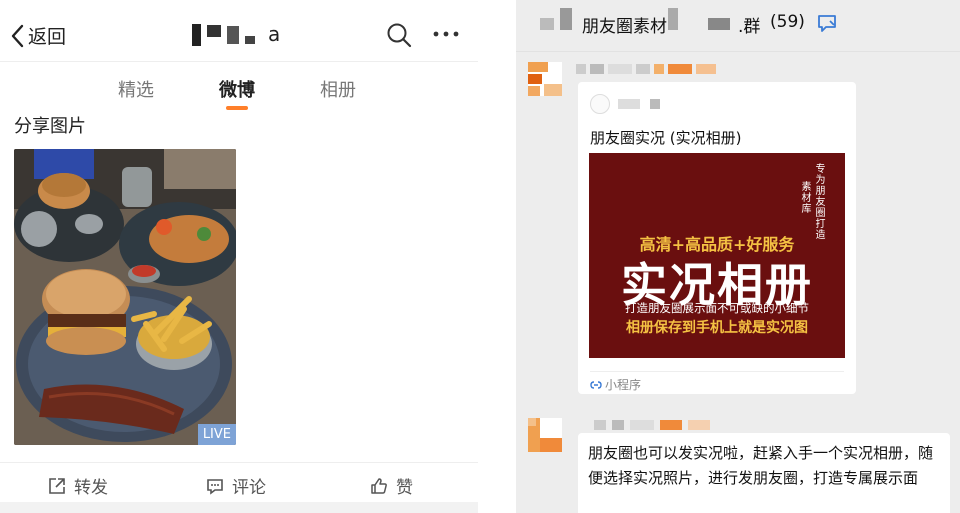  What do you see at coordinates (274, 34) in the screenshot?
I see `profile-name-suffix: a` at bounding box center [274, 34].